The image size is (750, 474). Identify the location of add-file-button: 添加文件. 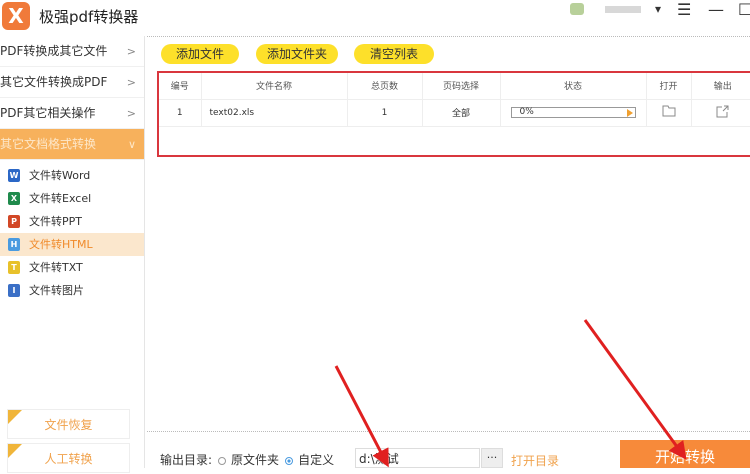
(200, 54).